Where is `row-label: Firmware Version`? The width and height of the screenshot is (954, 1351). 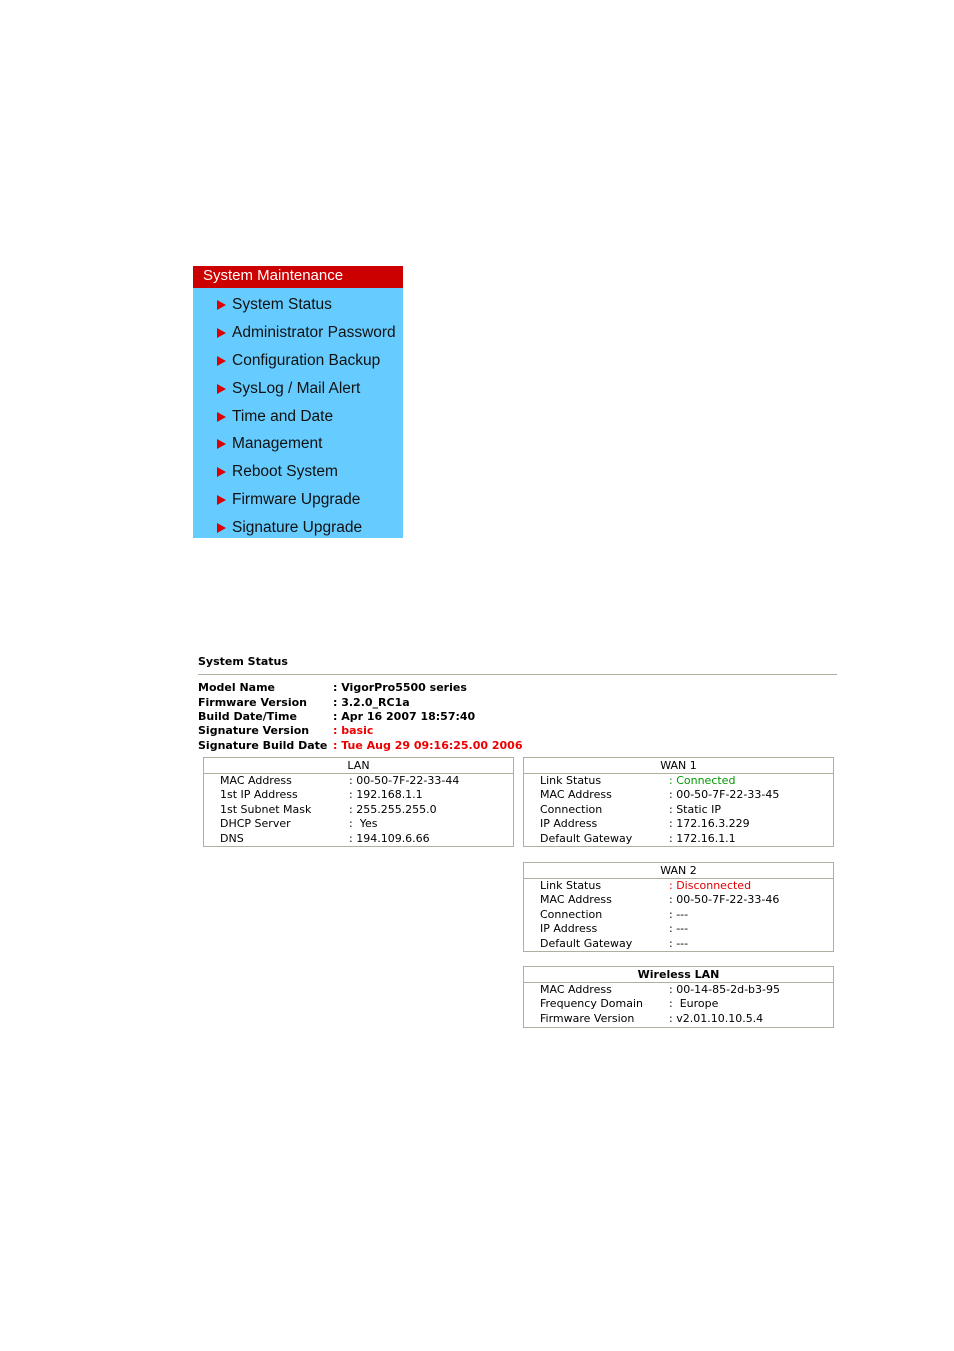 row-label: Firmware Version is located at coordinates (587, 1018).